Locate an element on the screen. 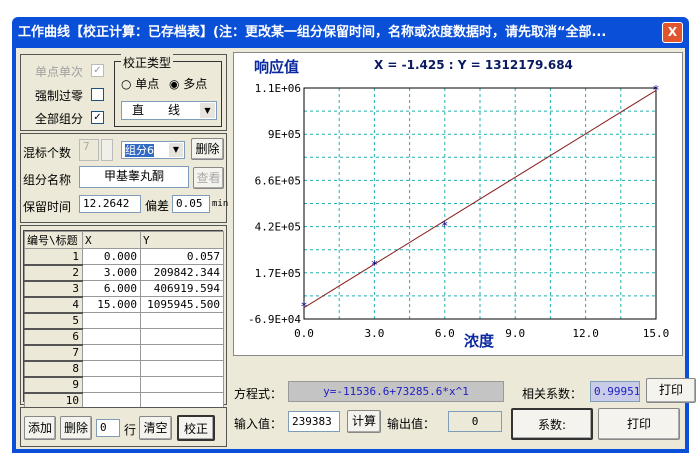  y-tick-label: 4.2E+05 is located at coordinates (278, 227).